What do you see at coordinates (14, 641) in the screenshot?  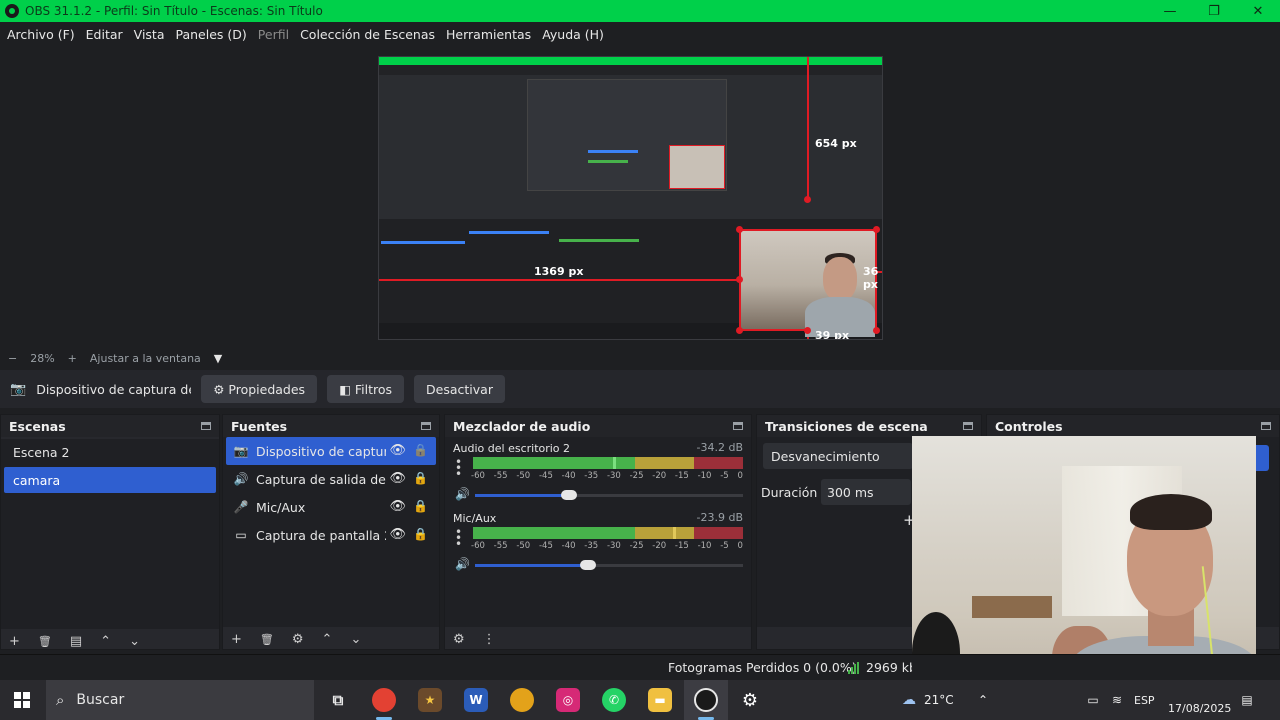 I see `add-scene-button: +` at bounding box center [14, 641].